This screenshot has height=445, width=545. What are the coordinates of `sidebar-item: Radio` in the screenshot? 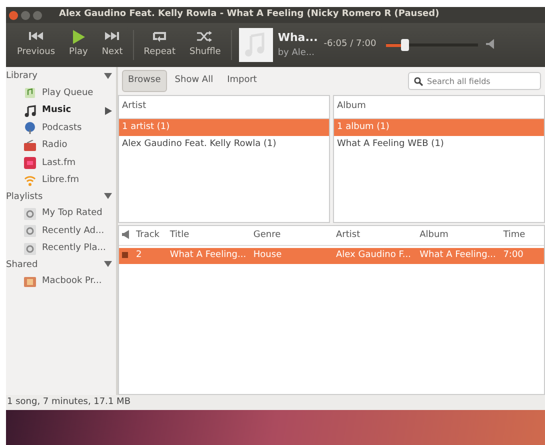 It's located at (61, 145).